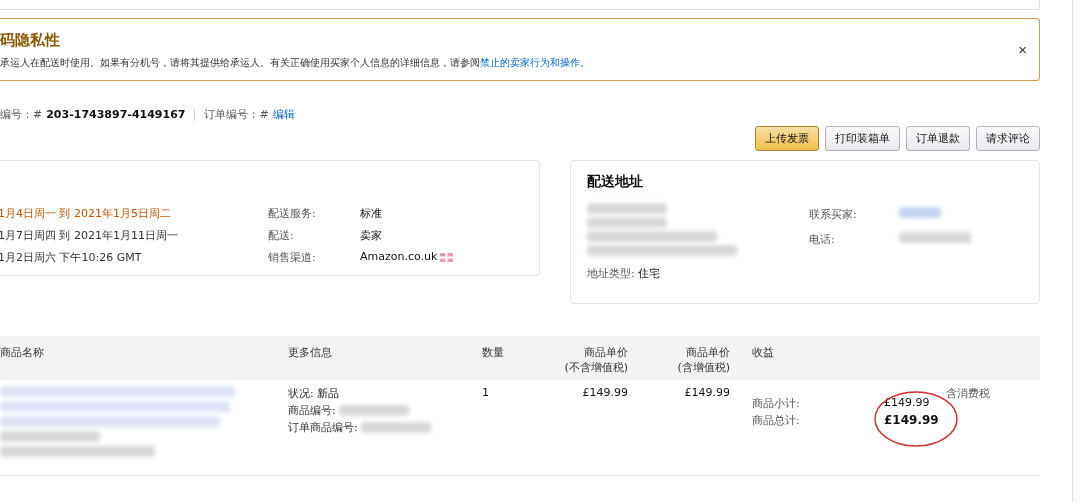 The width and height of the screenshot is (1080, 502). Describe the element at coordinates (281, 235) in the screenshot. I see `field-label: 配送:` at that location.